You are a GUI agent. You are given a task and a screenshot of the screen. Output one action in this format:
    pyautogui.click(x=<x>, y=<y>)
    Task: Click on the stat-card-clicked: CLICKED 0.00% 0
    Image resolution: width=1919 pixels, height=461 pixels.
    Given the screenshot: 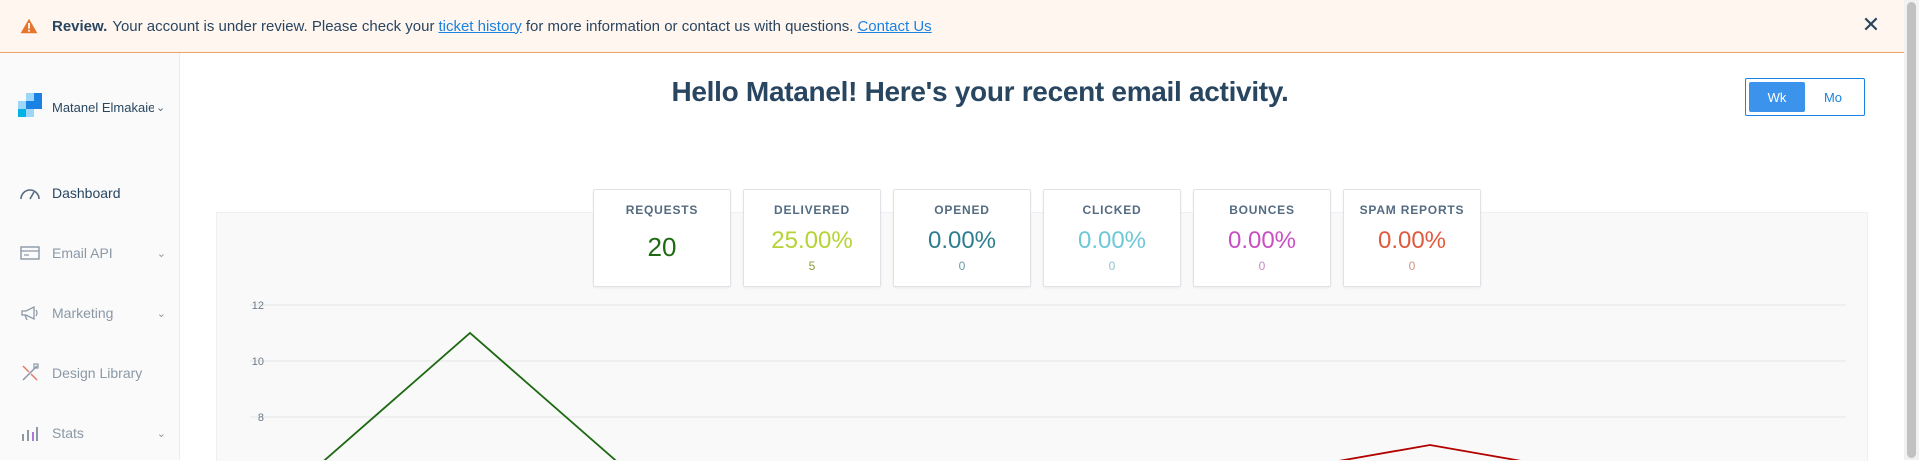 What is the action you would take?
    pyautogui.click(x=1112, y=238)
    